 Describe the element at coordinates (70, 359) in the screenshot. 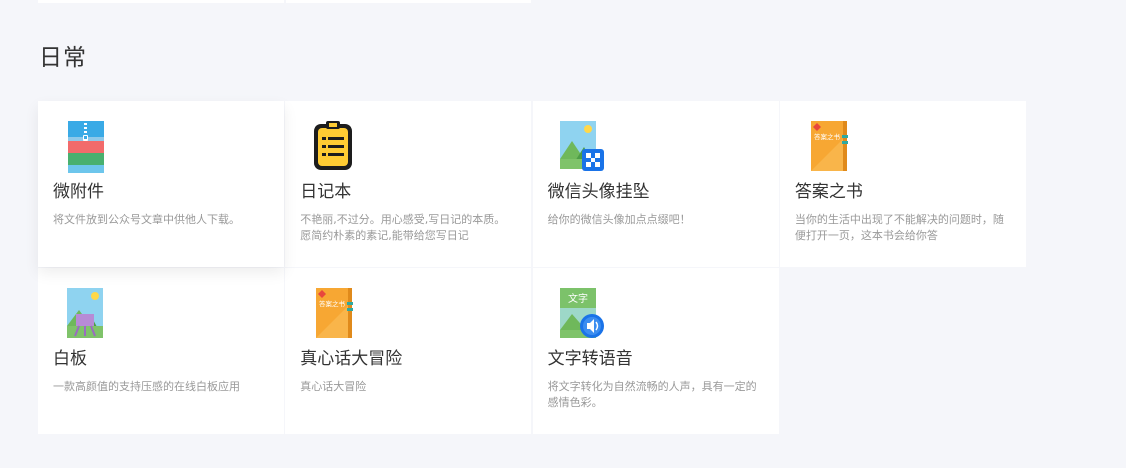

I see `card-title: 白板` at that location.